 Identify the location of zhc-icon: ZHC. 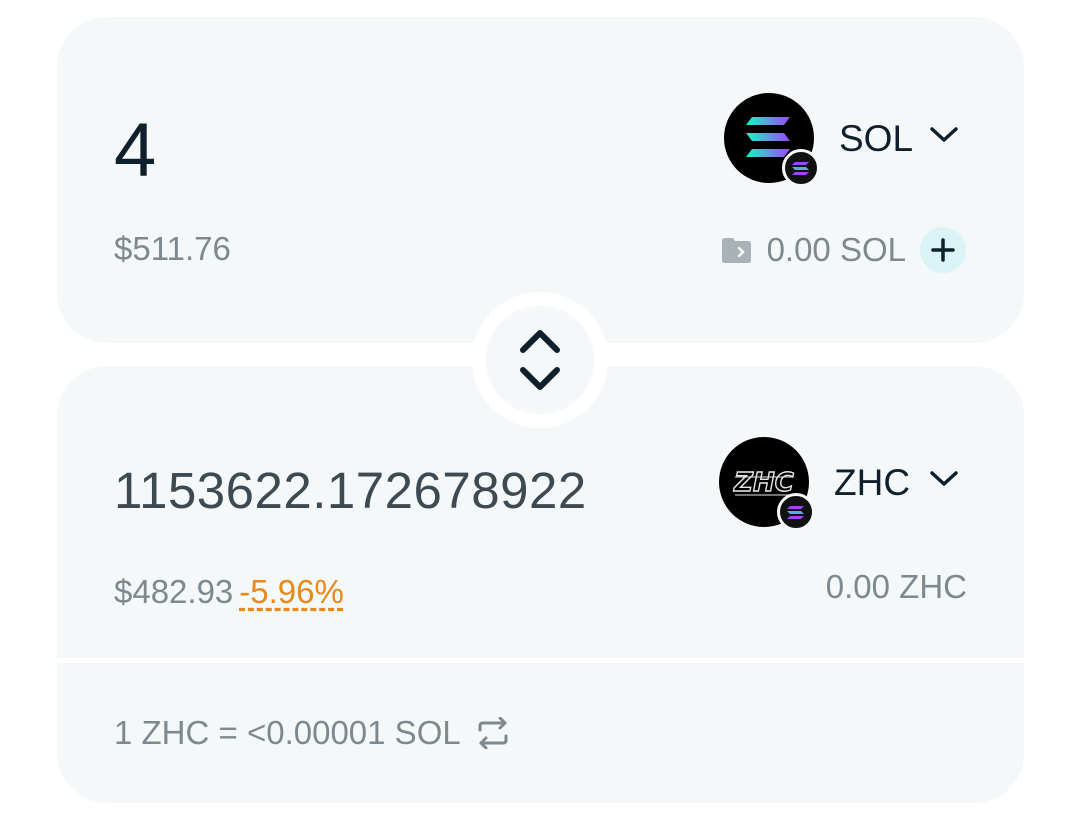
(767, 484).